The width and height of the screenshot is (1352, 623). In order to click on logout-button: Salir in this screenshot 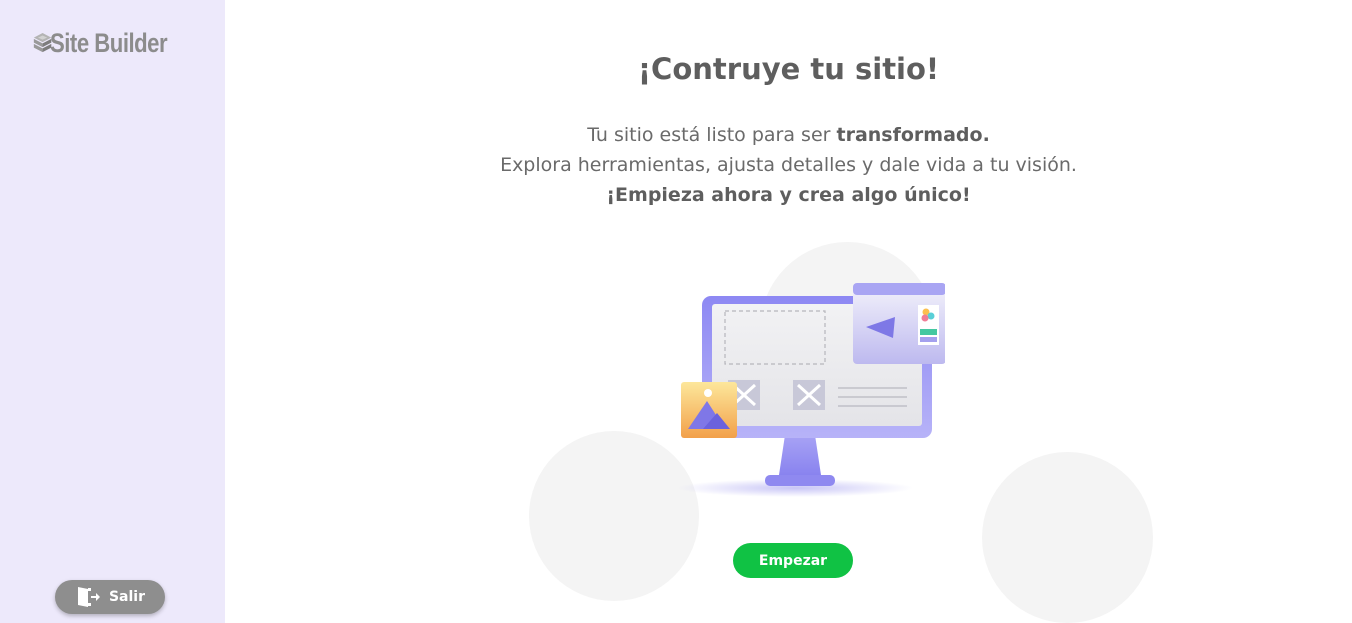, I will do `click(110, 597)`.